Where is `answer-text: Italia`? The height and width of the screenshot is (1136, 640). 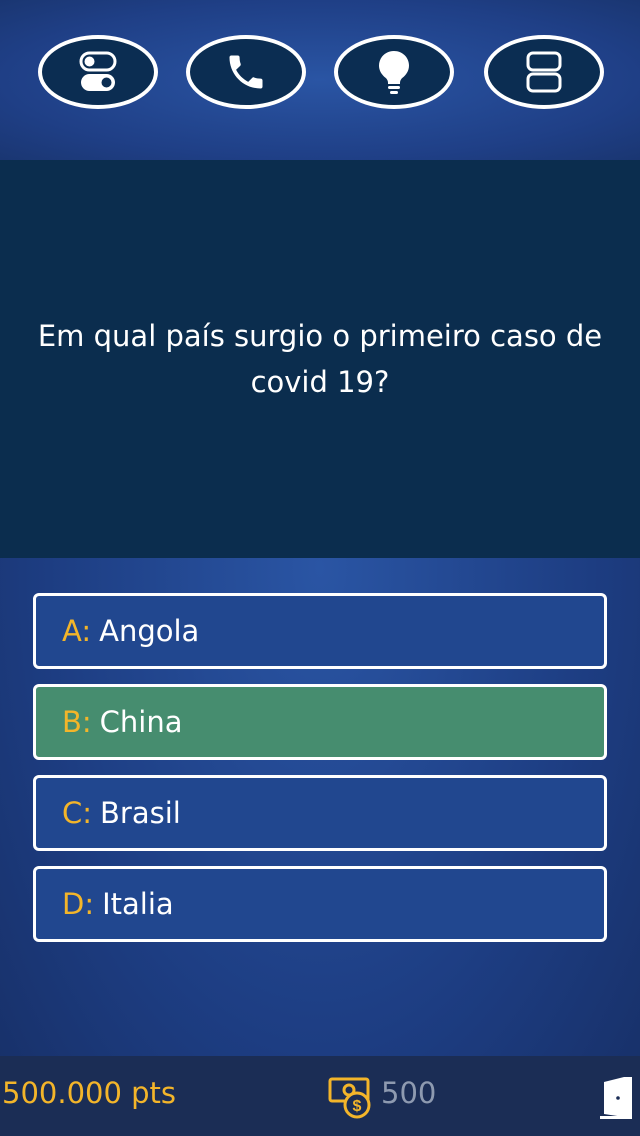 answer-text: Italia is located at coordinates (138, 904).